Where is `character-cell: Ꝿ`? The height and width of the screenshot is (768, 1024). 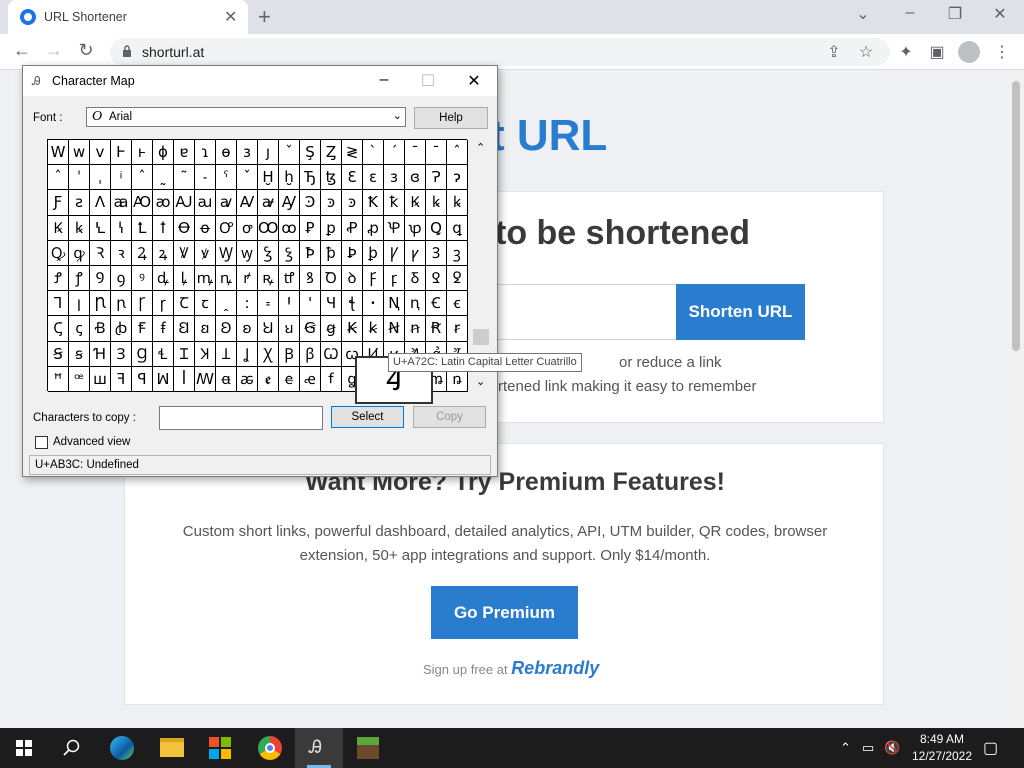 character-cell: Ꝿ is located at coordinates (436, 278).